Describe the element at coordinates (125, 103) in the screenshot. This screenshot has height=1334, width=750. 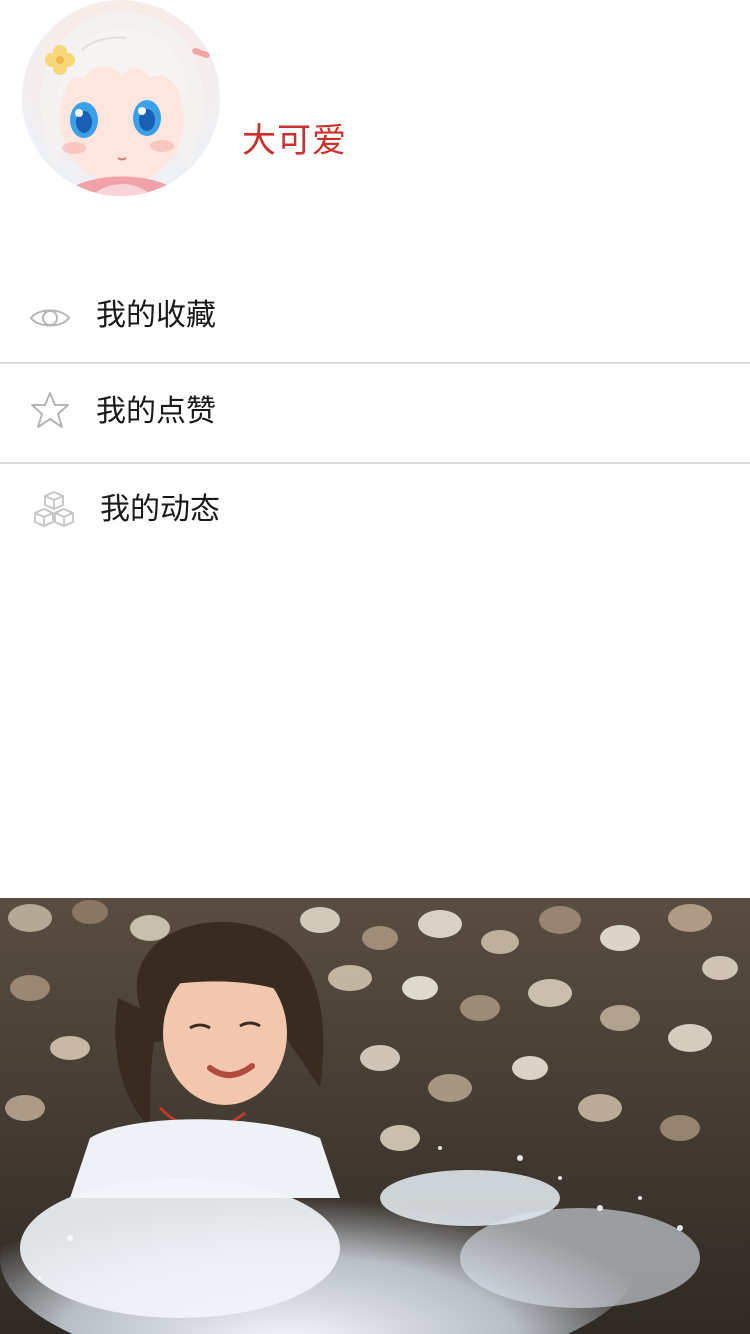
I see `anime-girl-avatar-icon` at that location.